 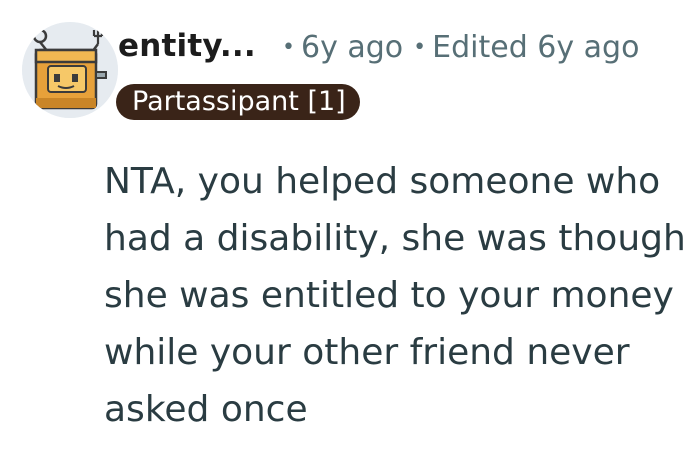 I want to click on user-flair-badge: Partassipant [1], so click(x=238, y=102).